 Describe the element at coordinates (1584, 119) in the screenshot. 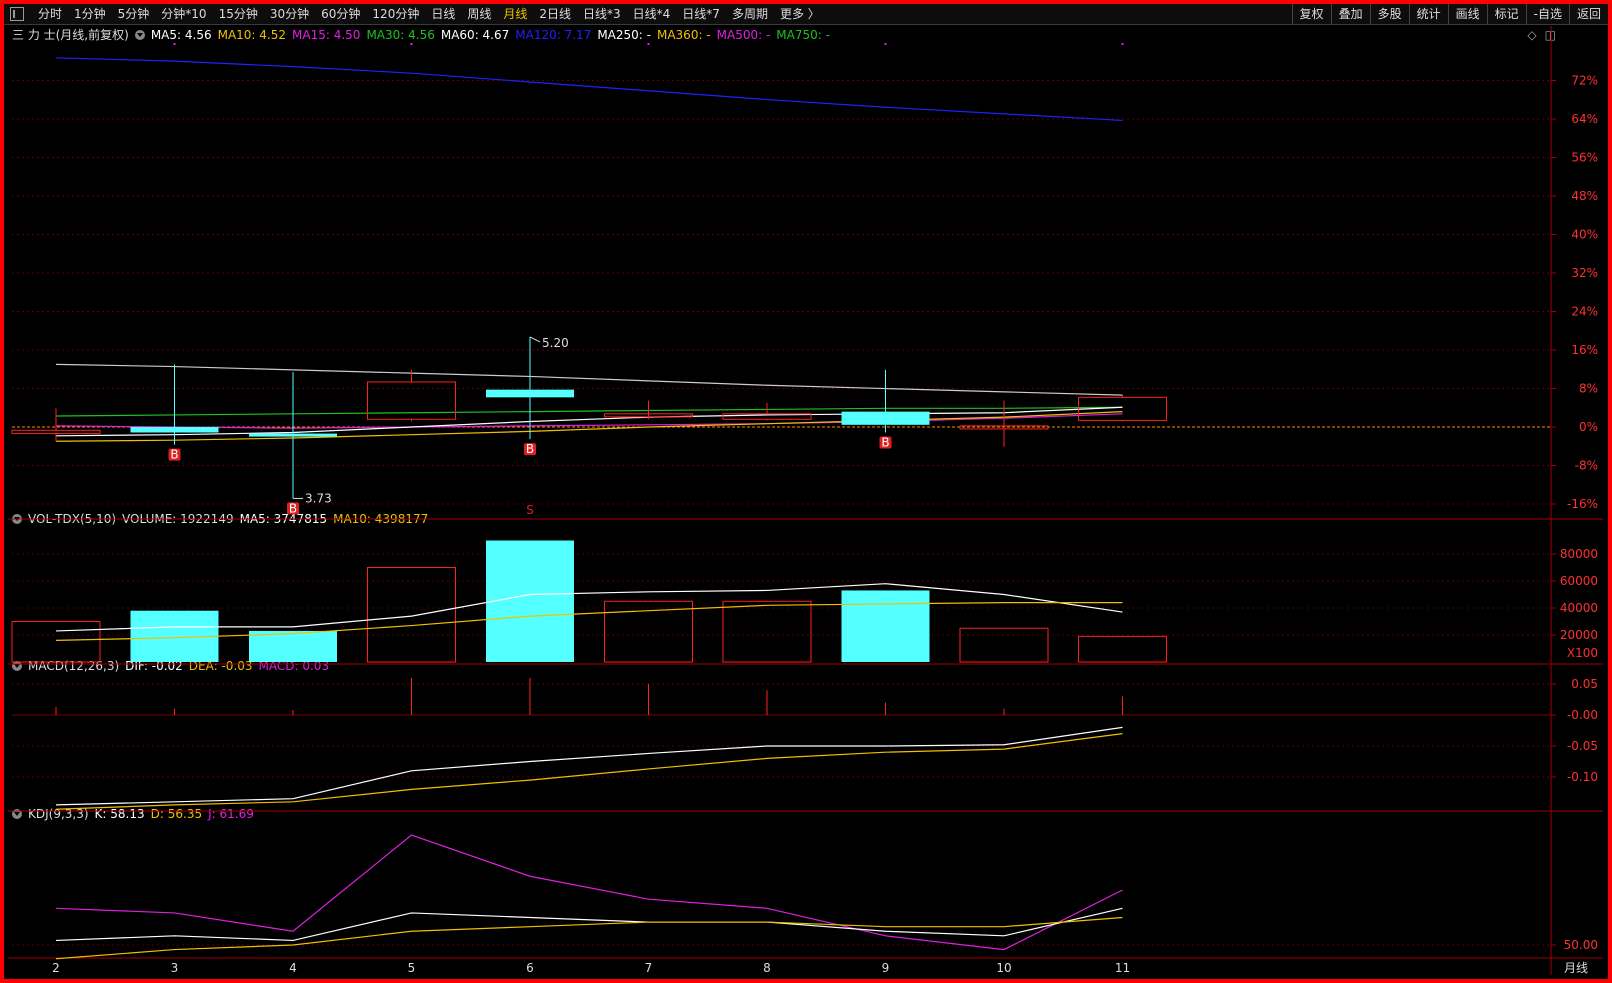

I see `price-axis-label: 64%` at that location.